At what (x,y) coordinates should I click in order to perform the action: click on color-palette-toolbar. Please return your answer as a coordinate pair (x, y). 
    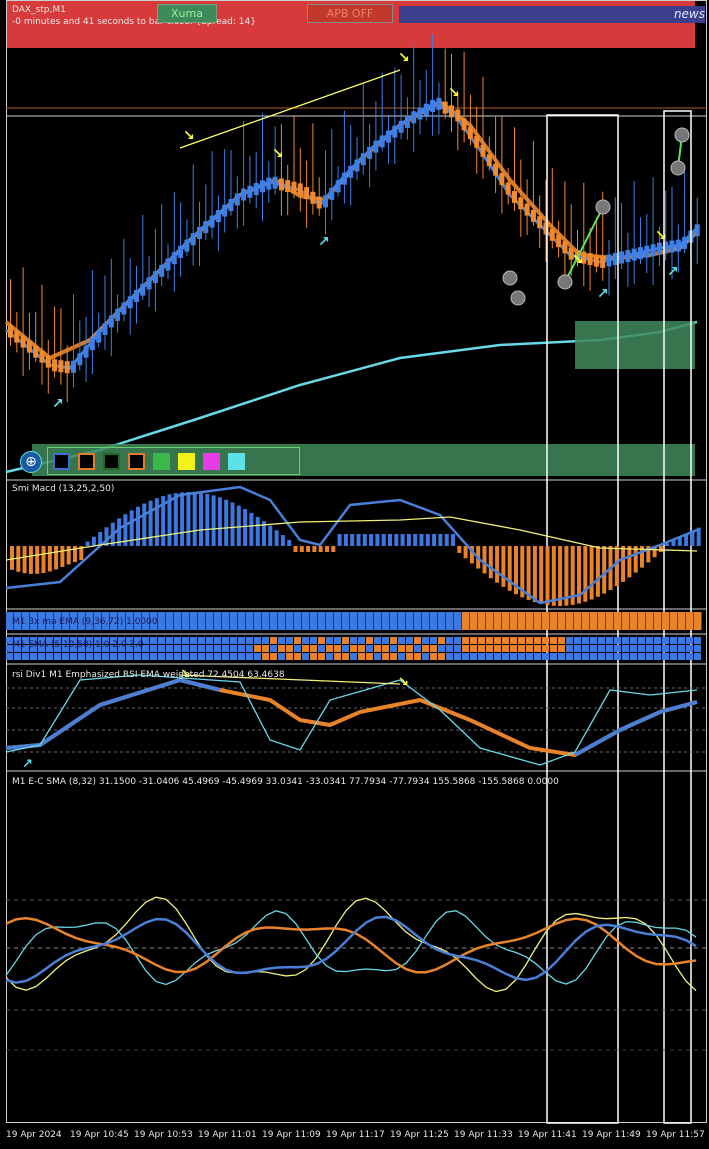
    Looking at the image, I should click on (173, 461).